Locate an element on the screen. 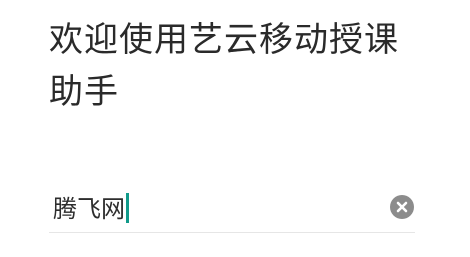 The width and height of the screenshot is (470, 257). text-input-field: 腾飞网 is located at coordinates (232, 210).